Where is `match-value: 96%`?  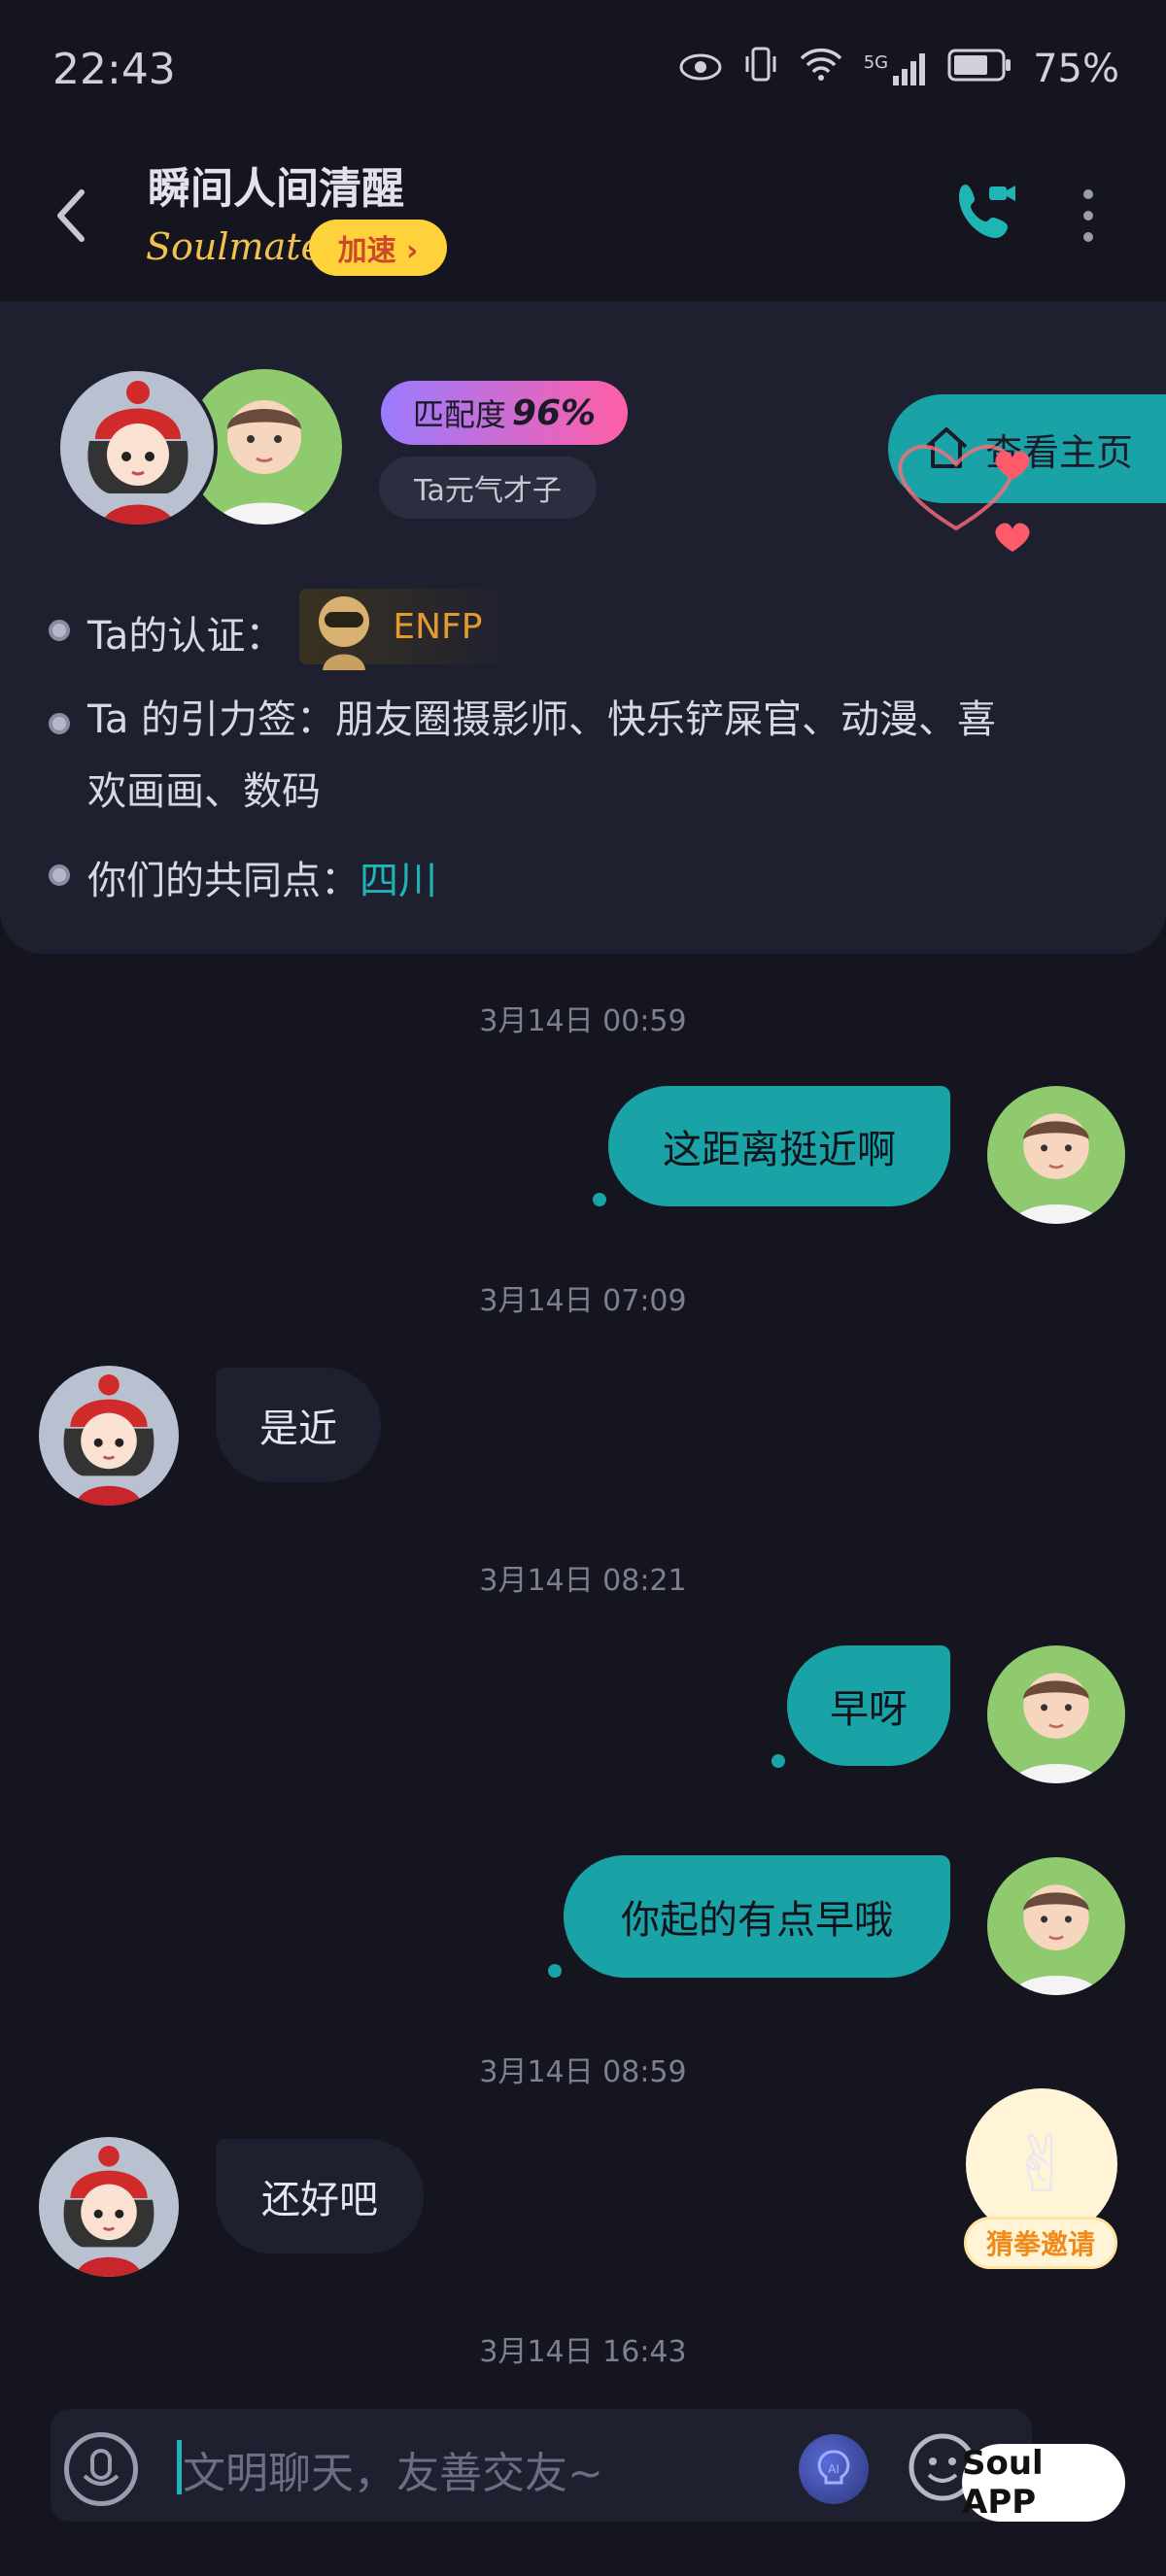 match-value: 96% is located at coordinates (554, 412).